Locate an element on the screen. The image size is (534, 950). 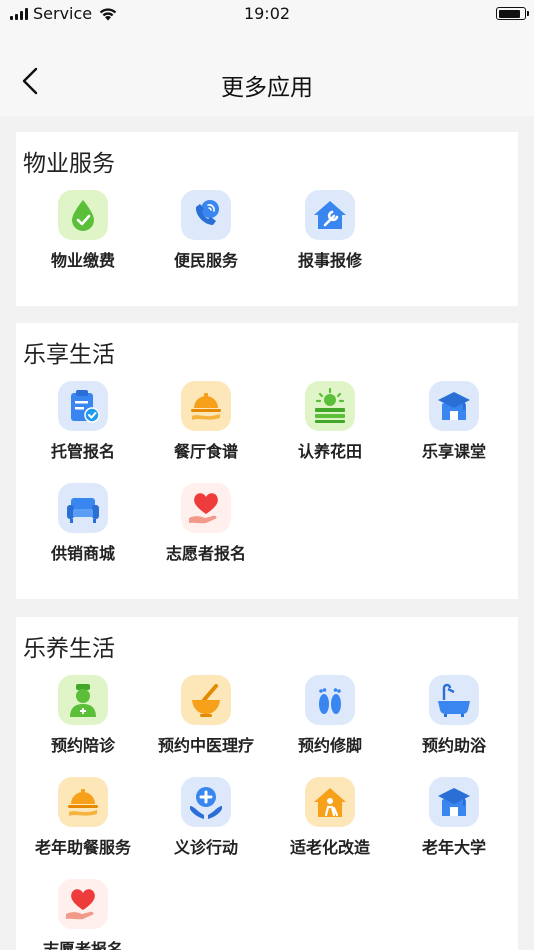
navigation-bar: 更多应用 is located at coordinates (267, 72).